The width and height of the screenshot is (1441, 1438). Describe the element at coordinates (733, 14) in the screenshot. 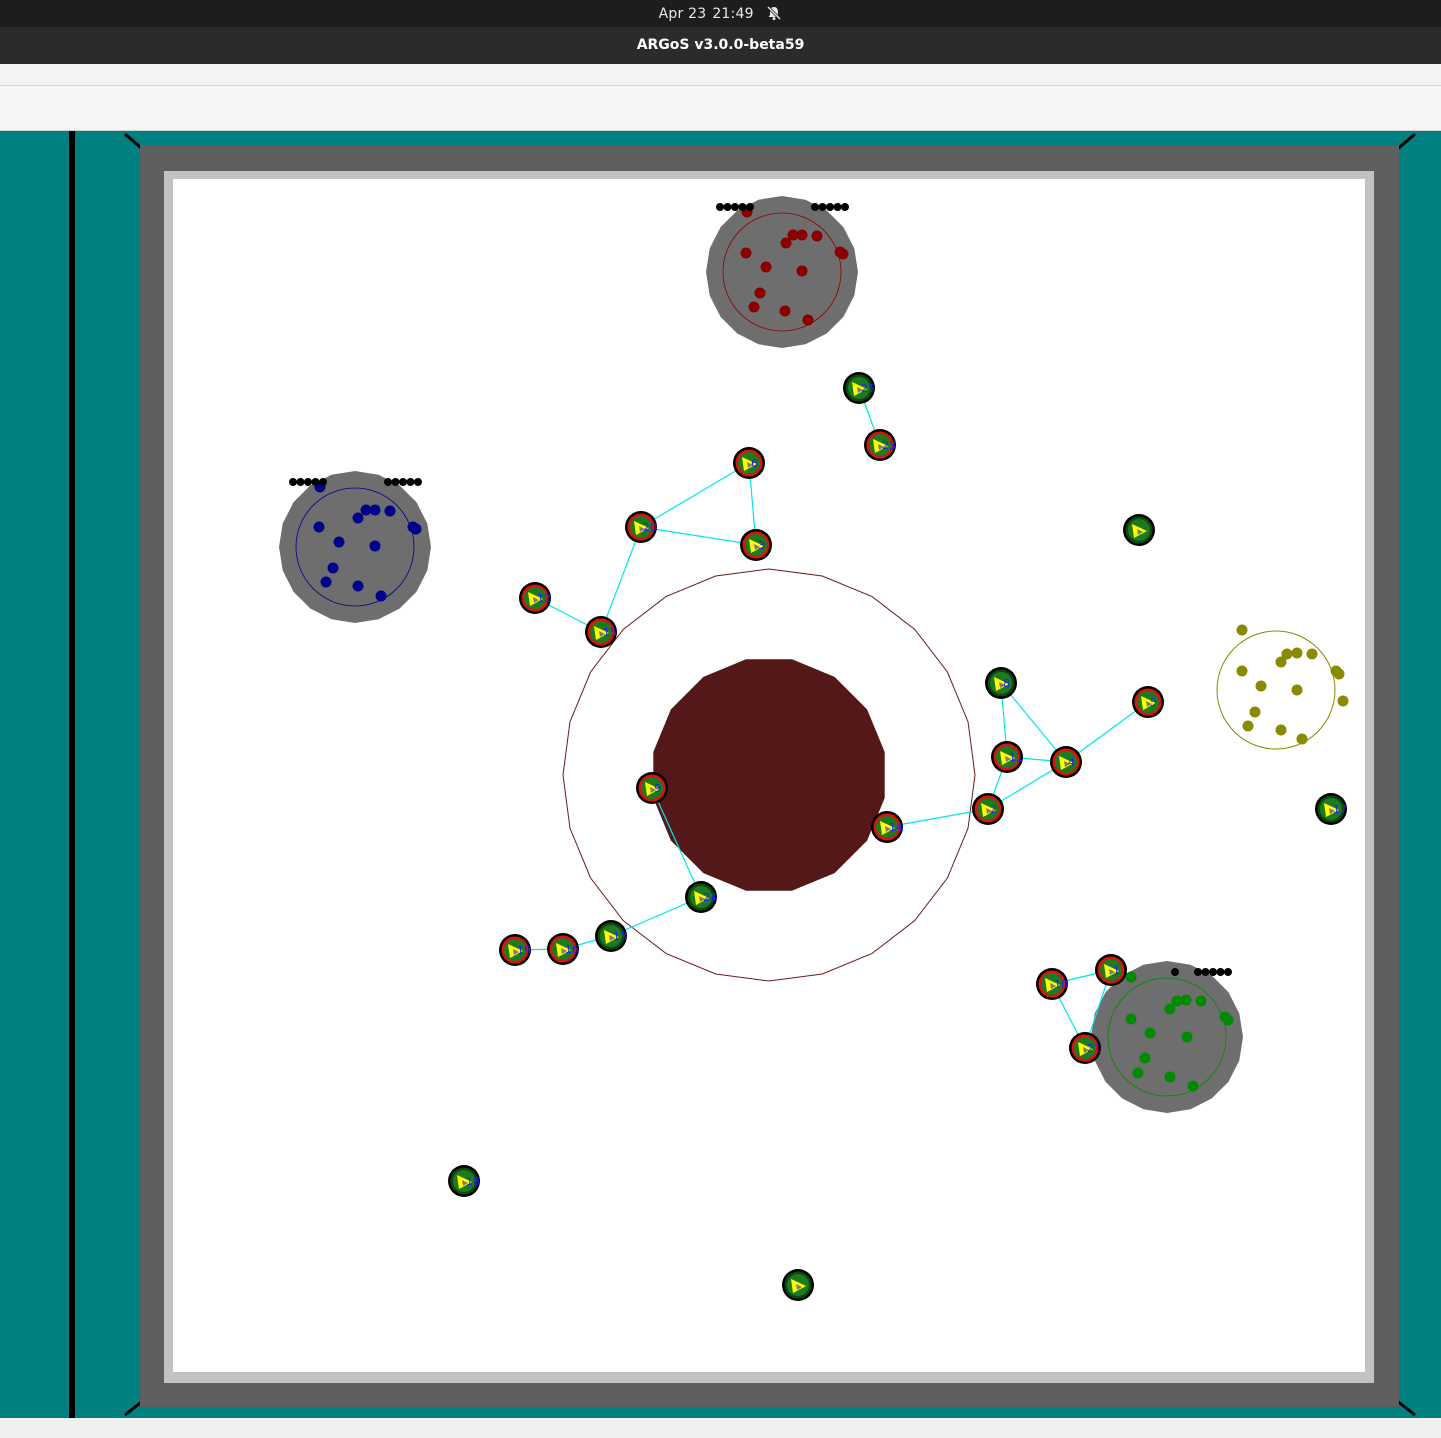

I see `clock-time: 21:49` at that location.